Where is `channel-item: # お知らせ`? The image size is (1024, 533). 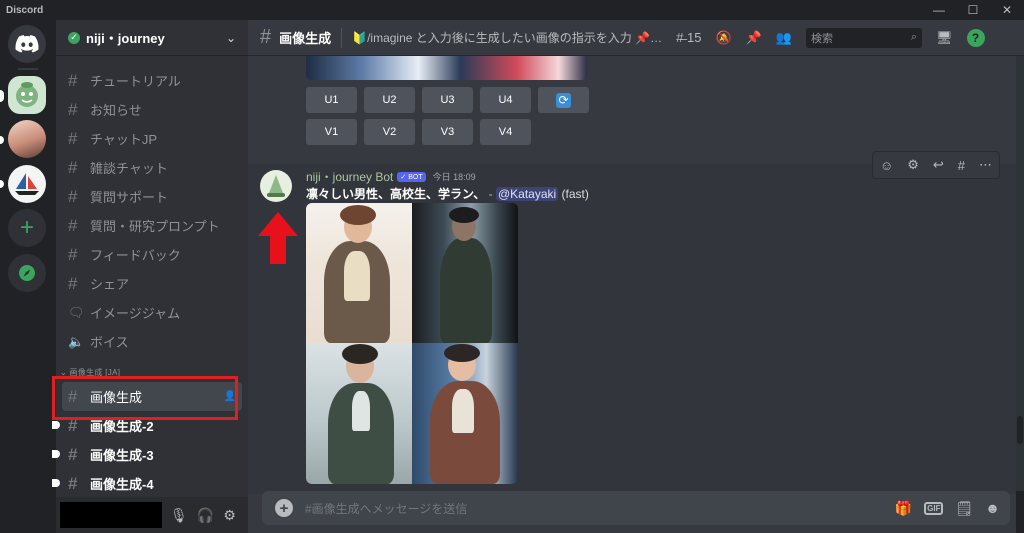 channel-item: # お知らせ is located at coordinates (152, 109).